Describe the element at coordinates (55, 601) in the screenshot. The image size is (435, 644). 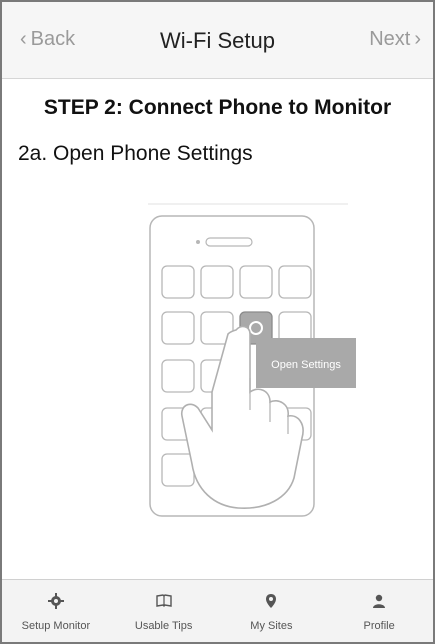
I see `gear-icon` at that location.